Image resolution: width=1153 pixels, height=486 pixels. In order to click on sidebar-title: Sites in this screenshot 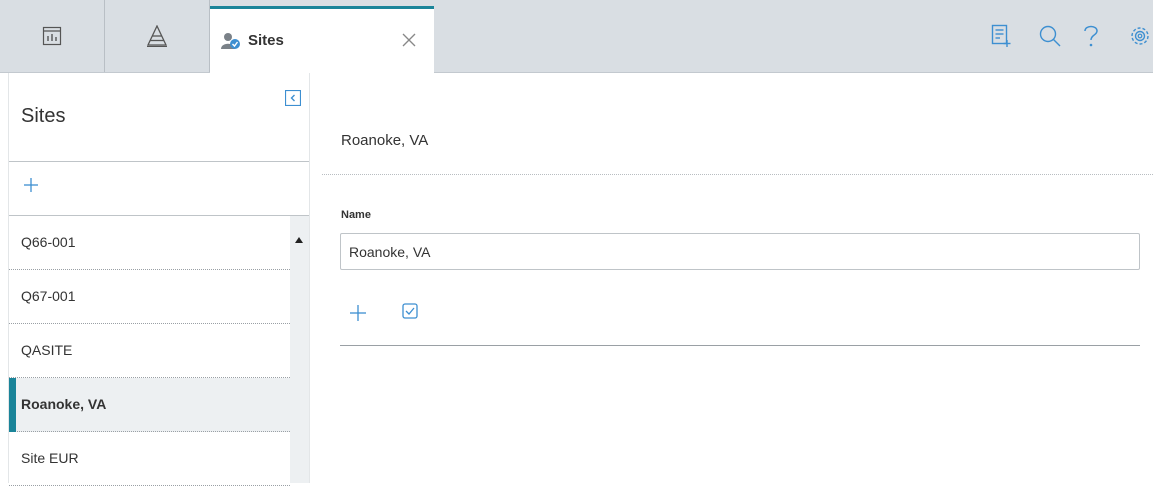, I will do `click(43, 116)`.